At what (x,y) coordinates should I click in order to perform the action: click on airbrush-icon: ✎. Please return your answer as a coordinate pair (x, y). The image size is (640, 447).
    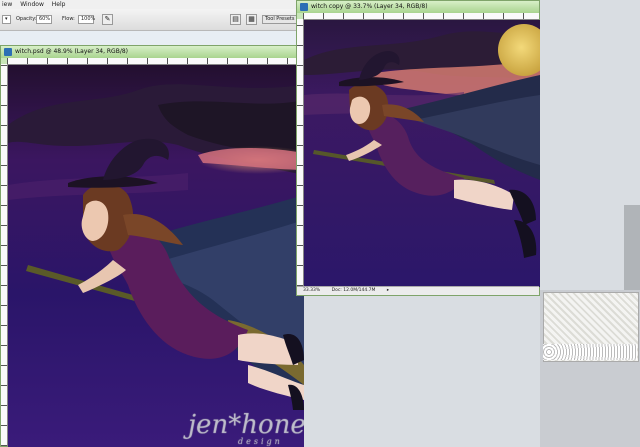
    Looking at the image, I should click on (107, 19).